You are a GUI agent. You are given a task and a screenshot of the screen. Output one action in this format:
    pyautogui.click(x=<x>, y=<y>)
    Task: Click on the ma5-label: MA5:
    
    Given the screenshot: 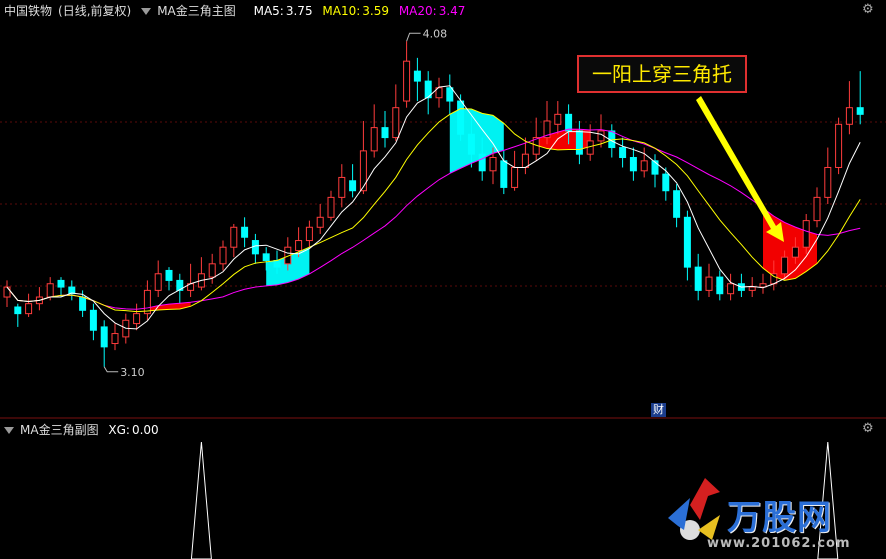 What is the action you would take?
    pyautogui.click(x=268, y=11)
    